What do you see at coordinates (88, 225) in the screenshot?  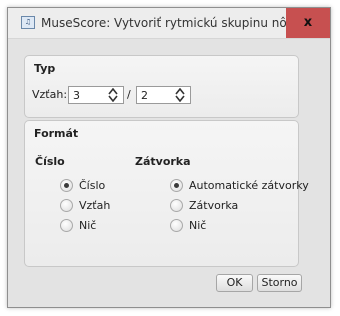 I see `no-number-option-label: Nič` at bounding box center [88, 225].